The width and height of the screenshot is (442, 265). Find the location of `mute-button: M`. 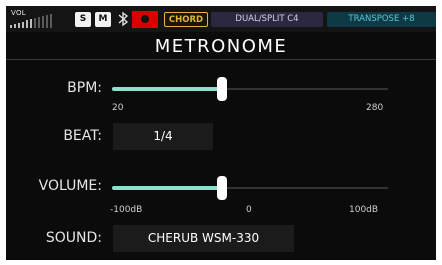

mute-button: M is located at coordinates (103, 19).